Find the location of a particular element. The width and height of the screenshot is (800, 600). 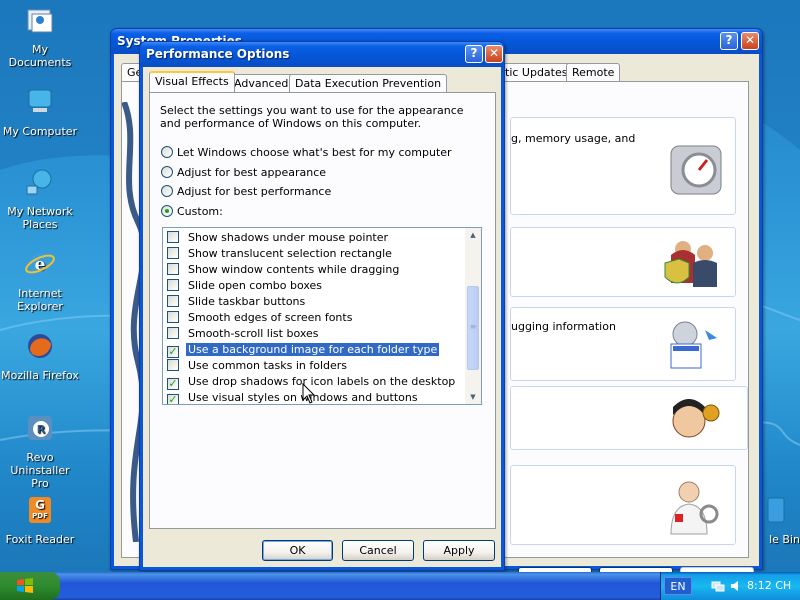

computer-icon is located at coordinates (40, 100).